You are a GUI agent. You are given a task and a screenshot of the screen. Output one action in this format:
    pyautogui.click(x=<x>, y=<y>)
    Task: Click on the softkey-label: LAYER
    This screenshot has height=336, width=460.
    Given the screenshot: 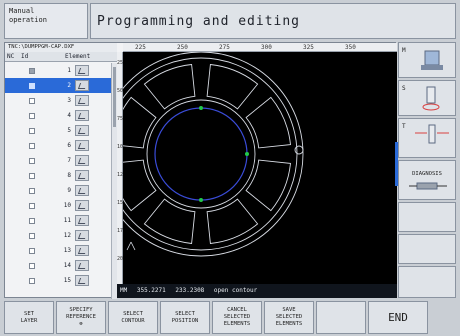 What is the action you would take?
    pyautogui.click(x=29, y=320)
    